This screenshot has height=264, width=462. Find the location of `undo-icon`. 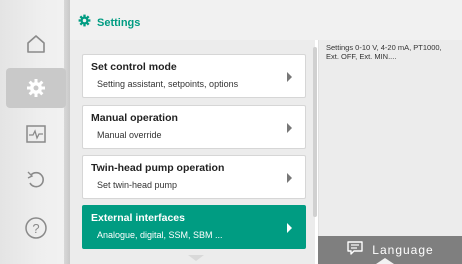

undo-icon is located at coordinates (36, 180).